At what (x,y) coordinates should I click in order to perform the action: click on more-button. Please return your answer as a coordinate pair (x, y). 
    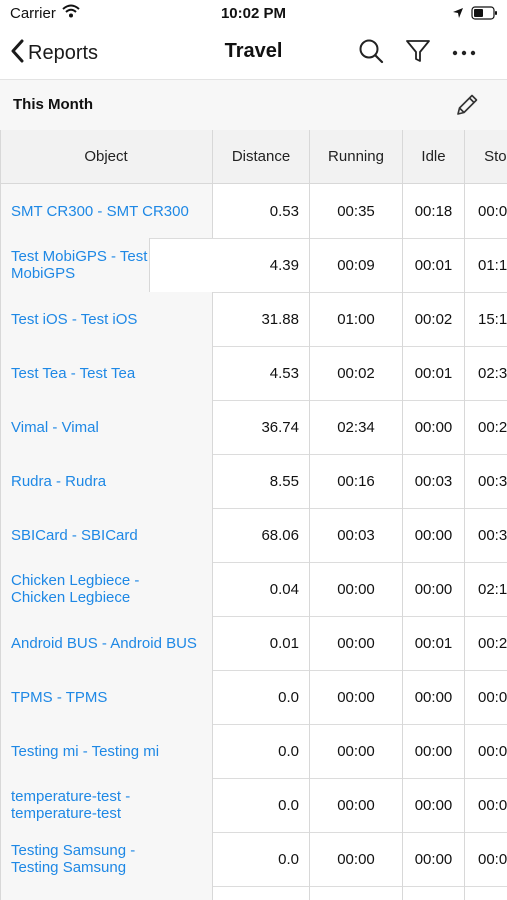
    Looking at the image, I should click on (464, 53).